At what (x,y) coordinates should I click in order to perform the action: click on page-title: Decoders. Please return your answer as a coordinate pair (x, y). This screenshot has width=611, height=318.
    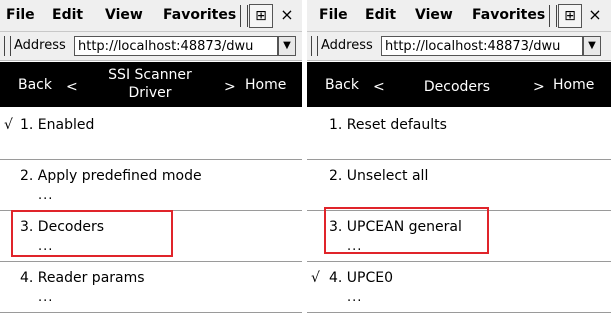
    Looking at the image, I should click on (457, 87).